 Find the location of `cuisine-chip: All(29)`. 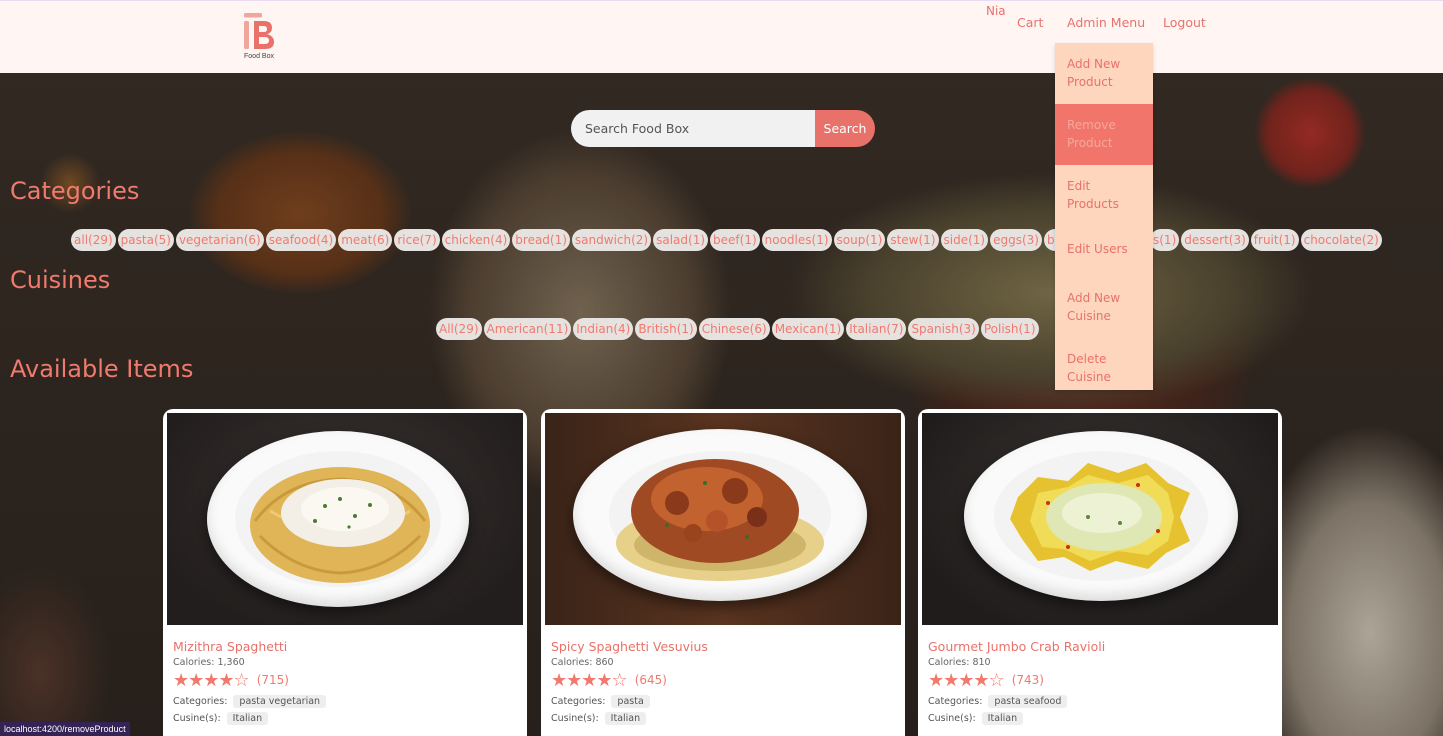

cuisine-chip: All(29) is located at coordinates (459, 329).